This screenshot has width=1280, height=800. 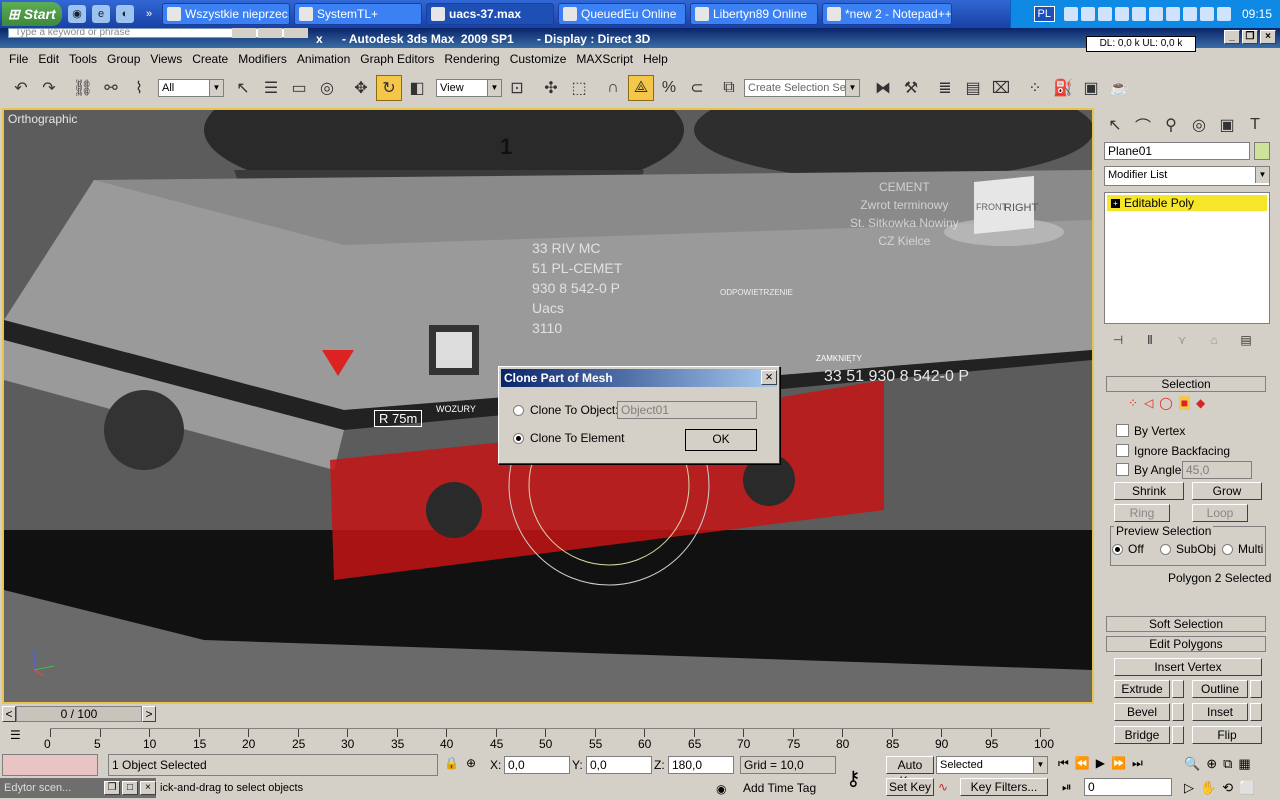 I want to click on edge-mode-icon: ◁, so click(x=1148, y=403).